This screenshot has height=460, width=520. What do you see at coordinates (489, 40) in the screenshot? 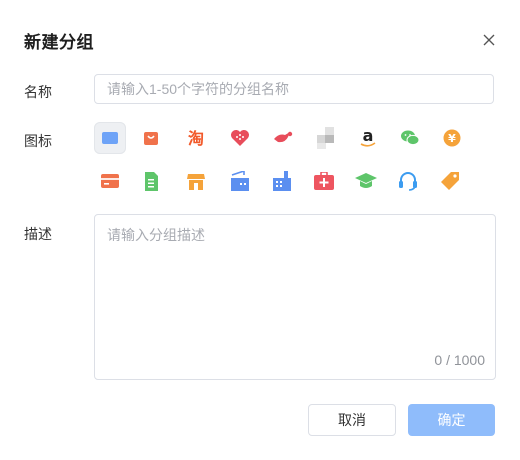
I see `close-icon` at bounding box center [489, 40].